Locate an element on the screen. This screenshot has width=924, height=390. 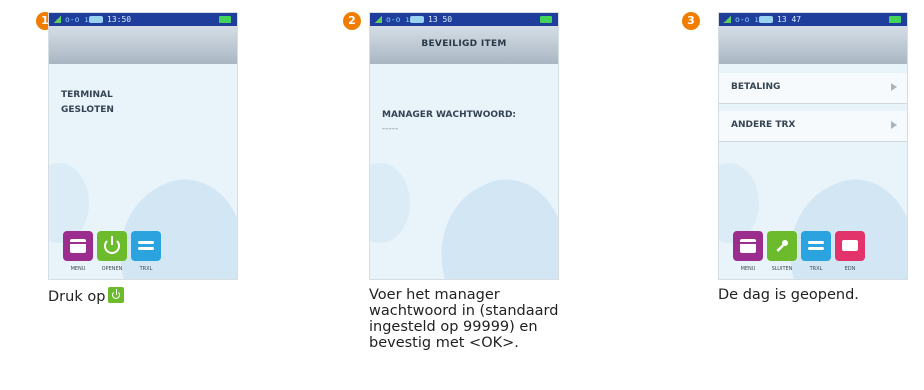
print-button is located at coordinates (850, 246).